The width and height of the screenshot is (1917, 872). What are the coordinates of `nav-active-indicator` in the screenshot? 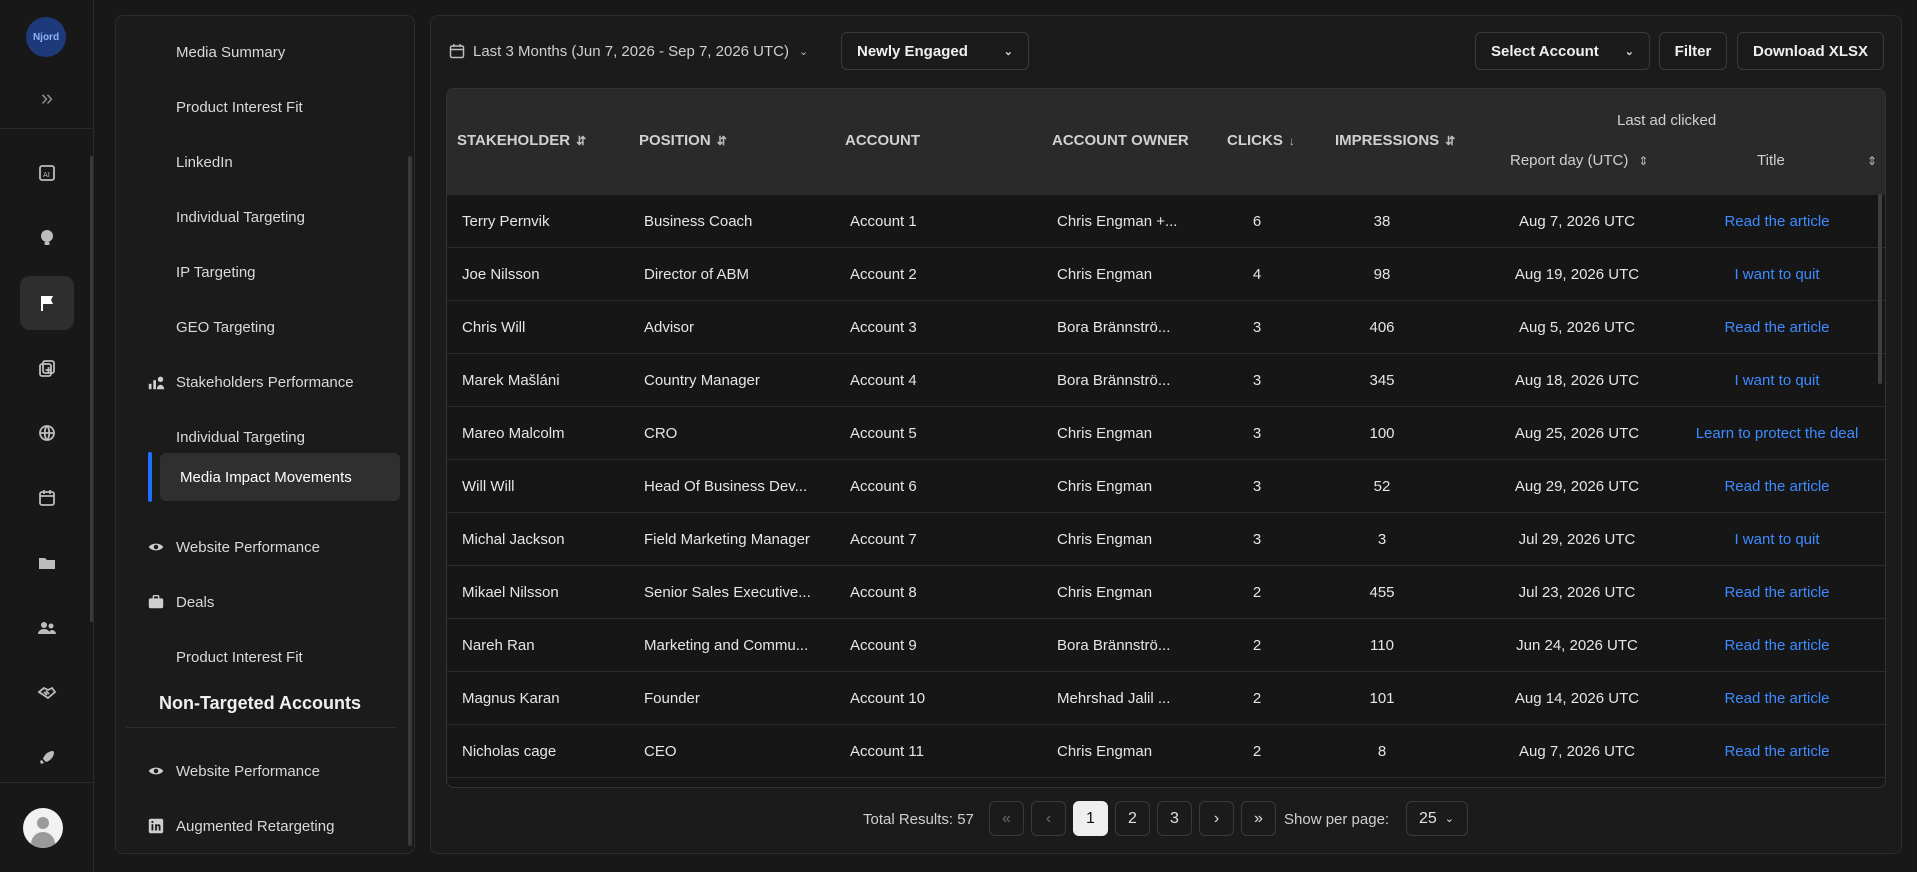 It's located at (150, 477).